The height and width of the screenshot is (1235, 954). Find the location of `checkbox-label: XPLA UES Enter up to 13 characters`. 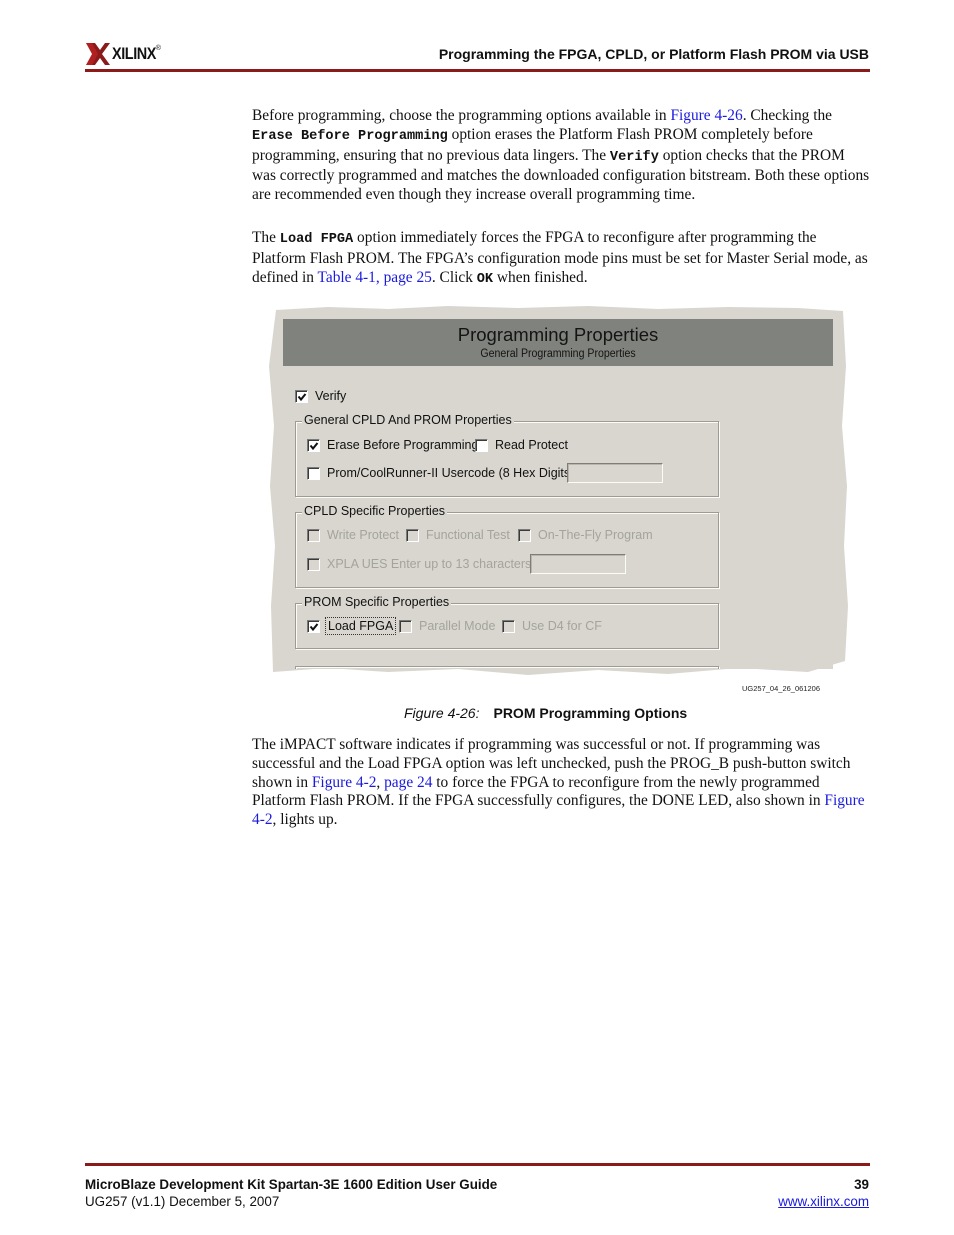

checkbox-label: XPLA UES Enter up to 13 characters is located at coordinates (429, 564).